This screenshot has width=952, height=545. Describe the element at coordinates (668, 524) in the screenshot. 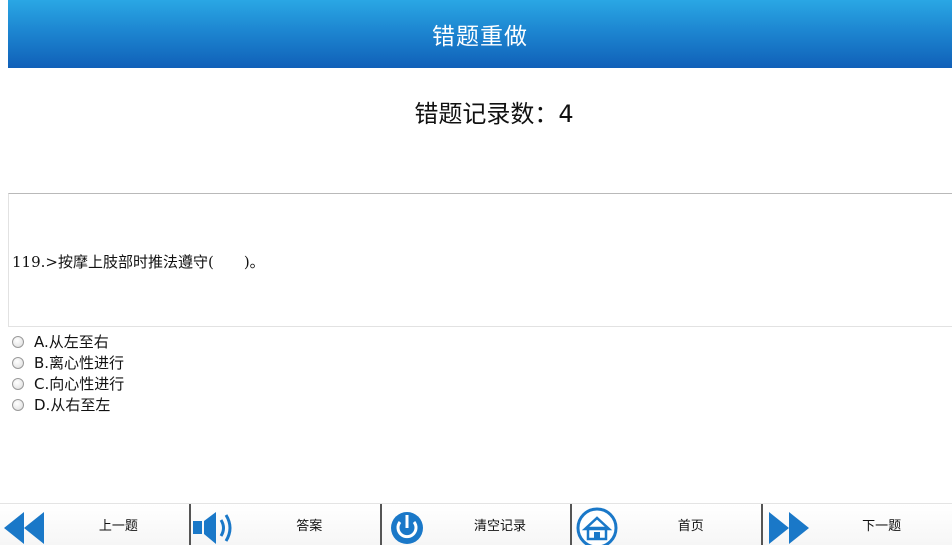

I see `home-button: 首页` at that location.